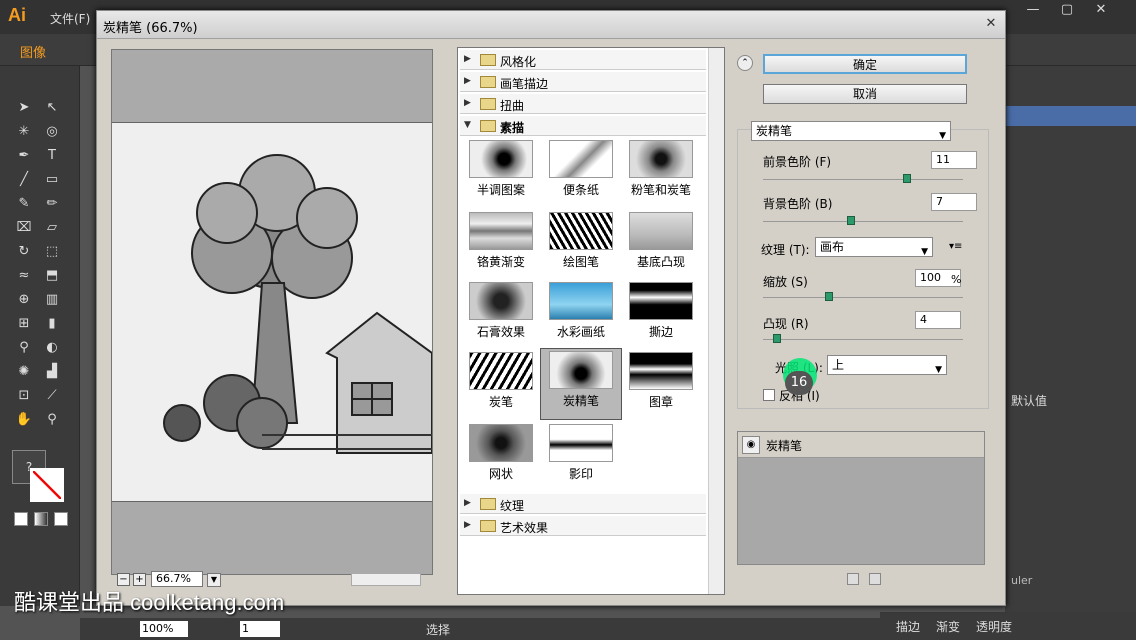  I want to click on column-graph-tool-icon: ▟, so click(52, 372).